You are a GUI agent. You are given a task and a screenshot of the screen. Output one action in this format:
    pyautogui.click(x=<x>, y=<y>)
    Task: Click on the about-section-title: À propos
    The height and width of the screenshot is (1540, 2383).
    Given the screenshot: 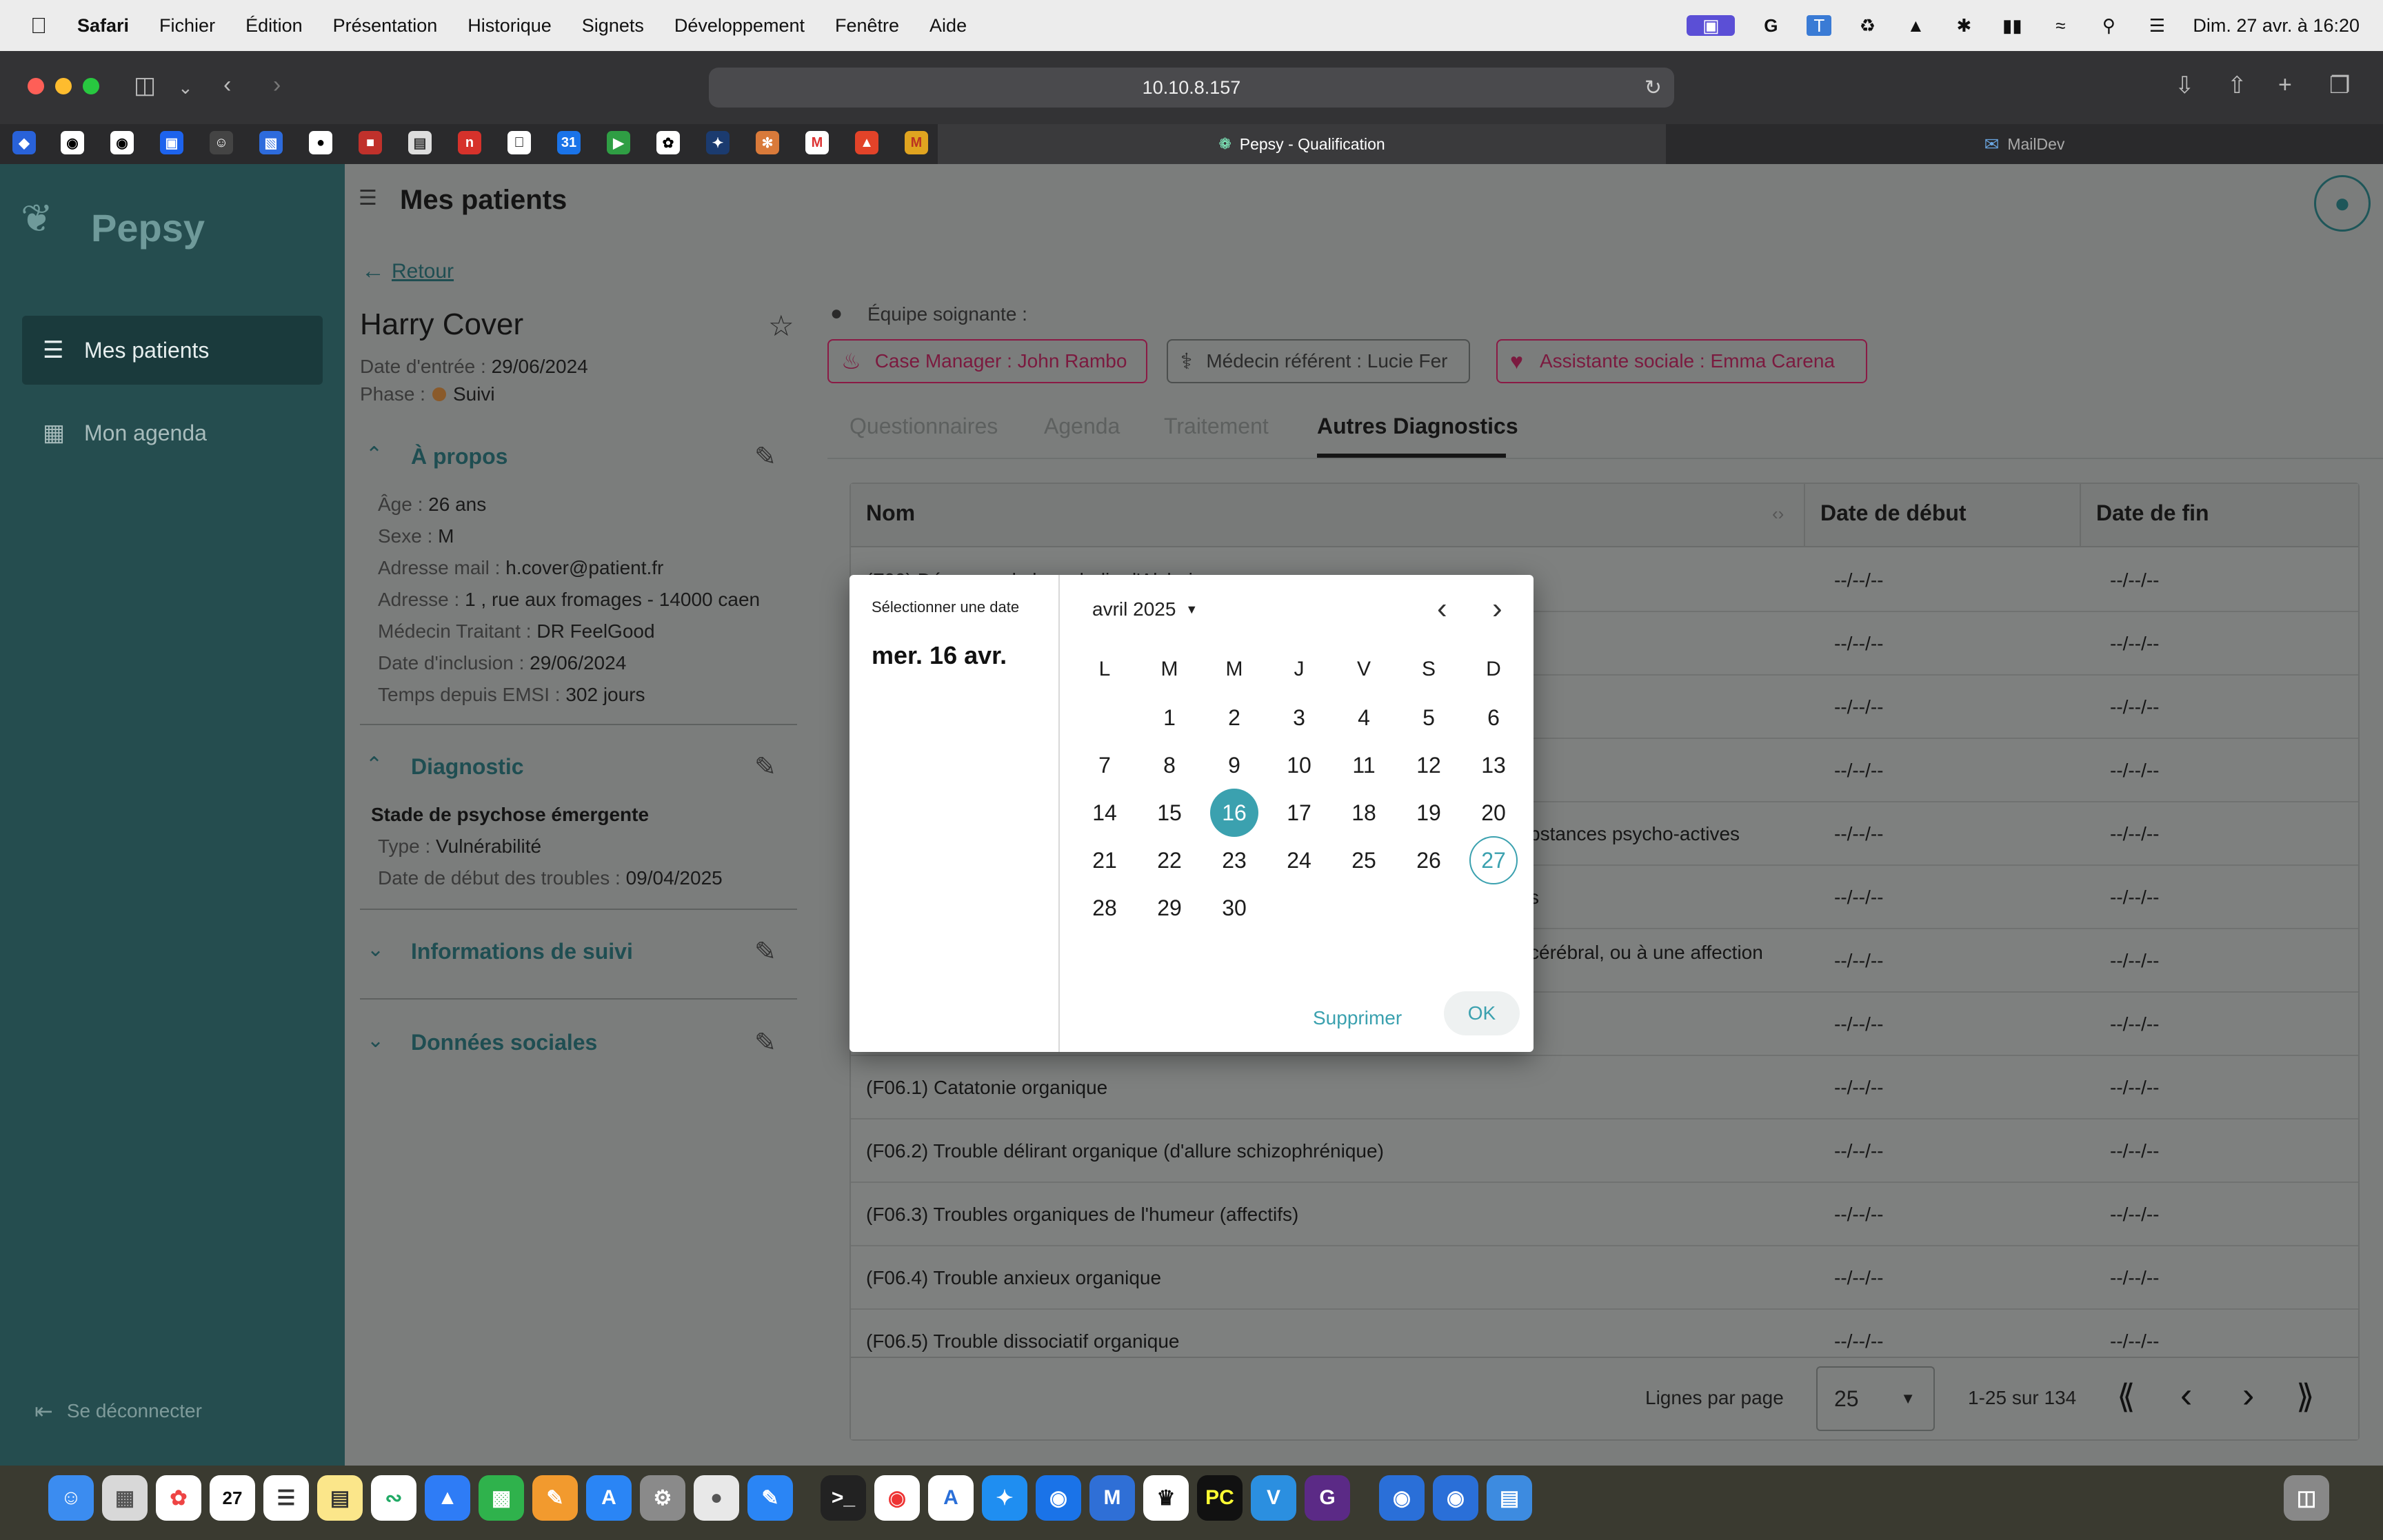 What is the action you would take?
    pyautogui.click(x=459, y=457)
    